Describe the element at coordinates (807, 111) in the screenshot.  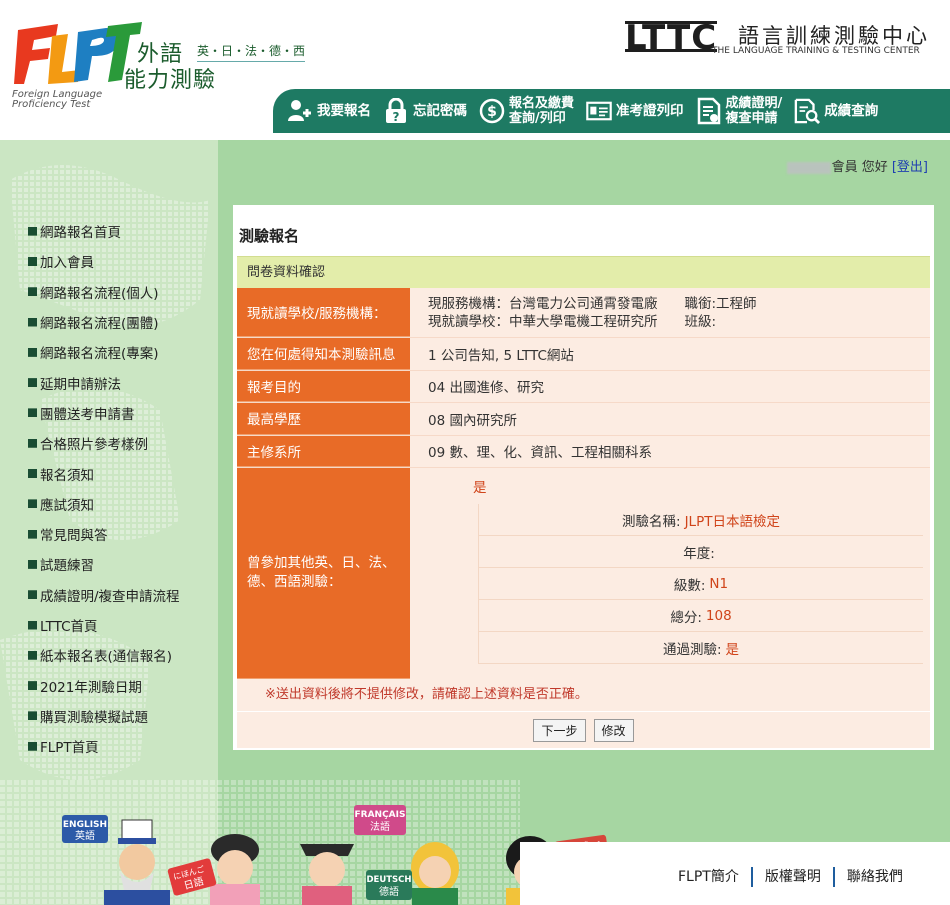
I see `score-search-icon` at that location.